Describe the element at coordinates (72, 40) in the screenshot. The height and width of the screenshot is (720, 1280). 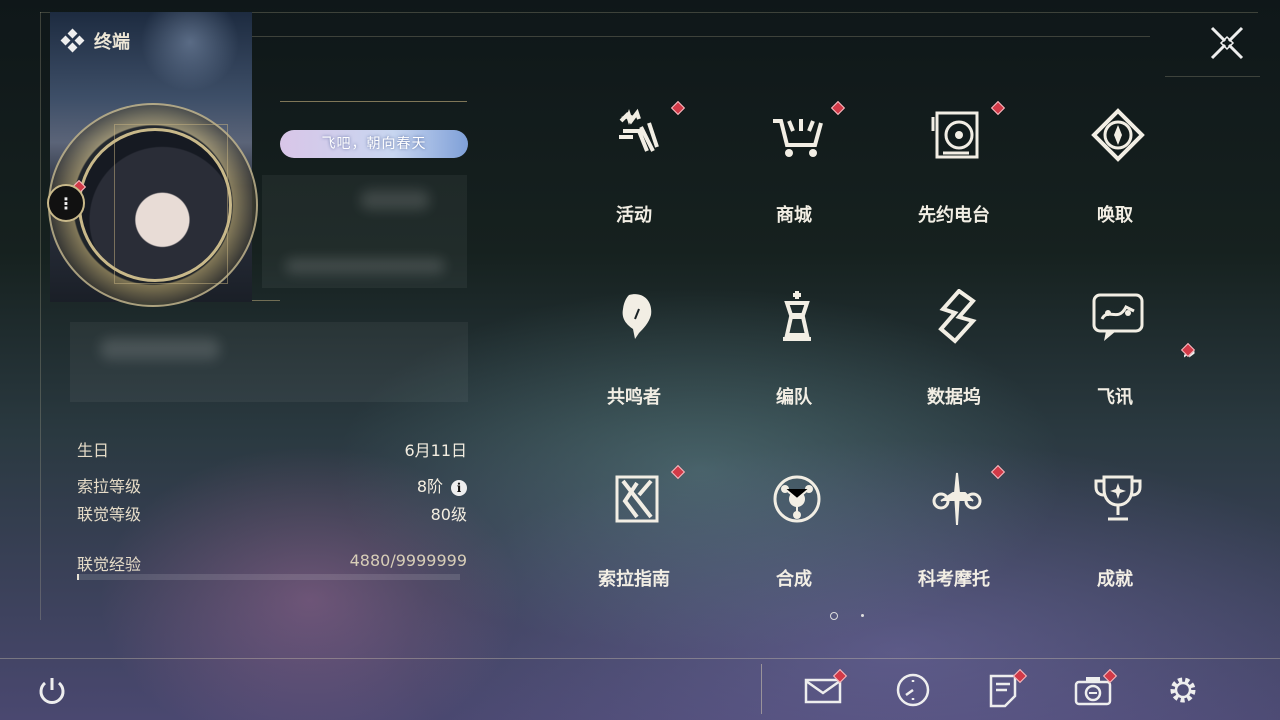
I see `terminal-icon` at that location.